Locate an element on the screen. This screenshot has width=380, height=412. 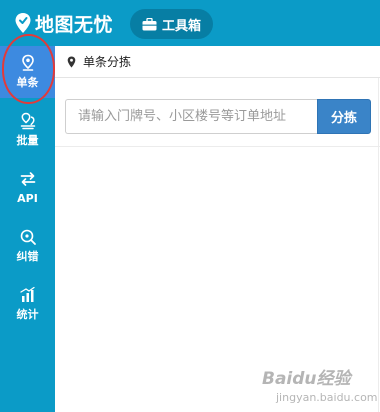
sidebar-item-label: 统计 is located at coordinates (27, 314).